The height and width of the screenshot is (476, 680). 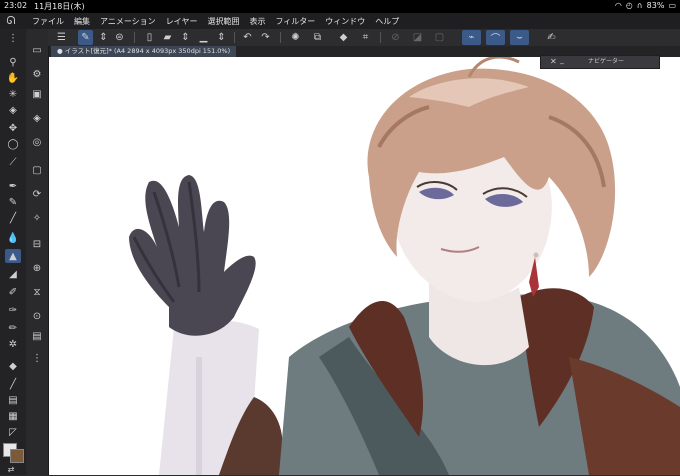 I want to click on wifi-icon: ◠, so click(x=618, y=5).